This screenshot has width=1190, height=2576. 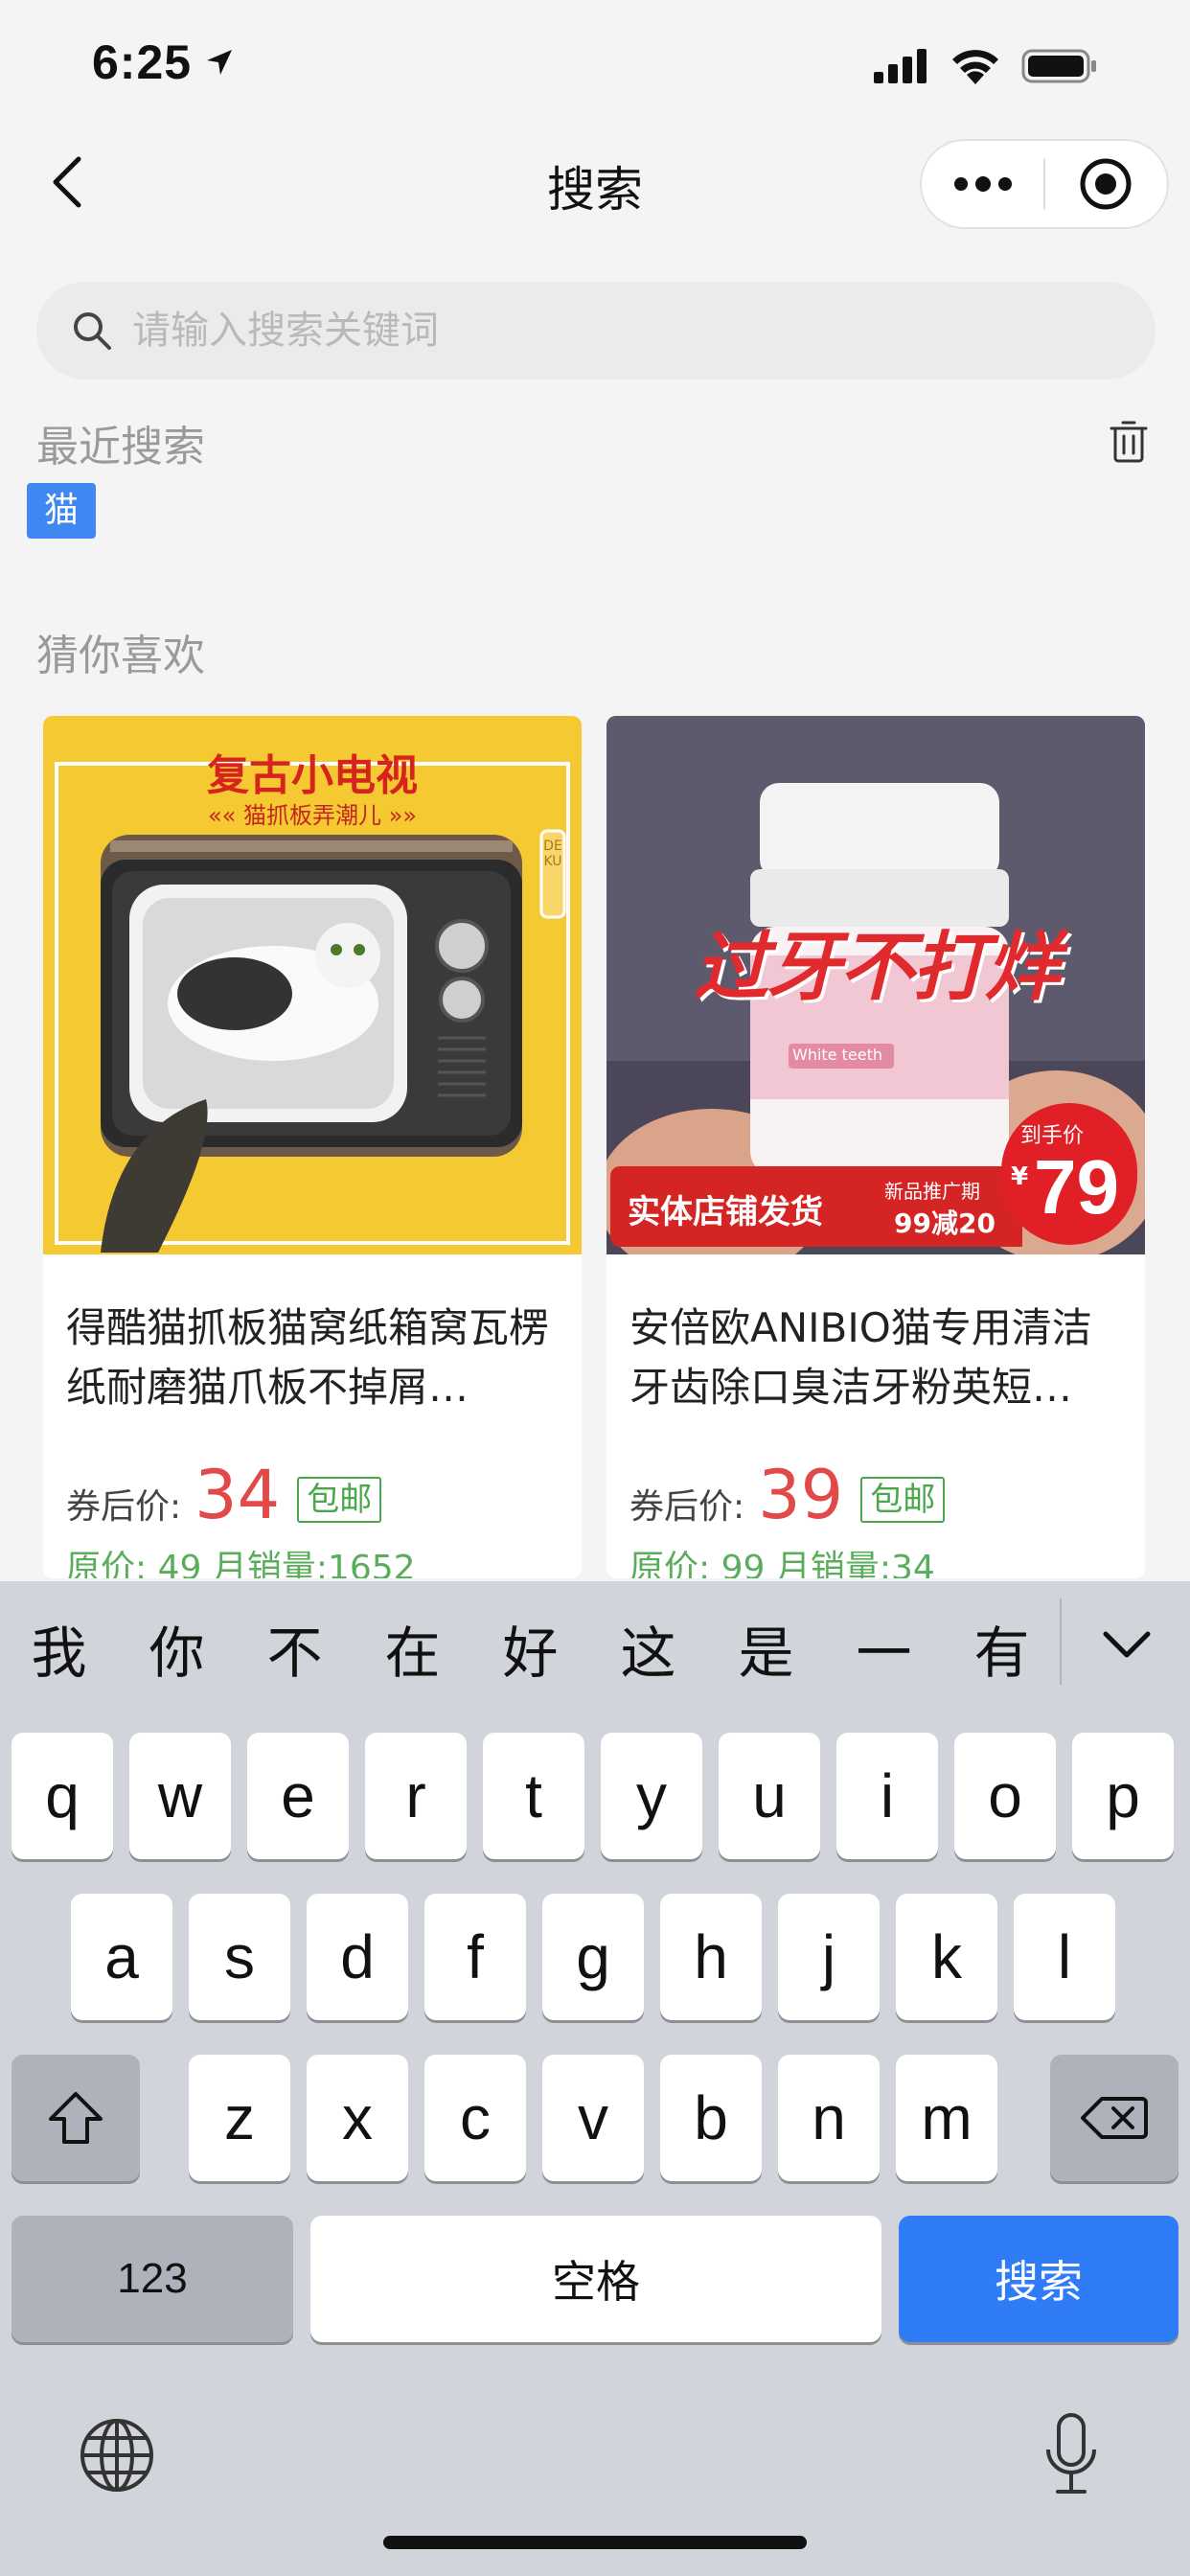 I want to click on key-v: v, so click(x=593, y=2118).